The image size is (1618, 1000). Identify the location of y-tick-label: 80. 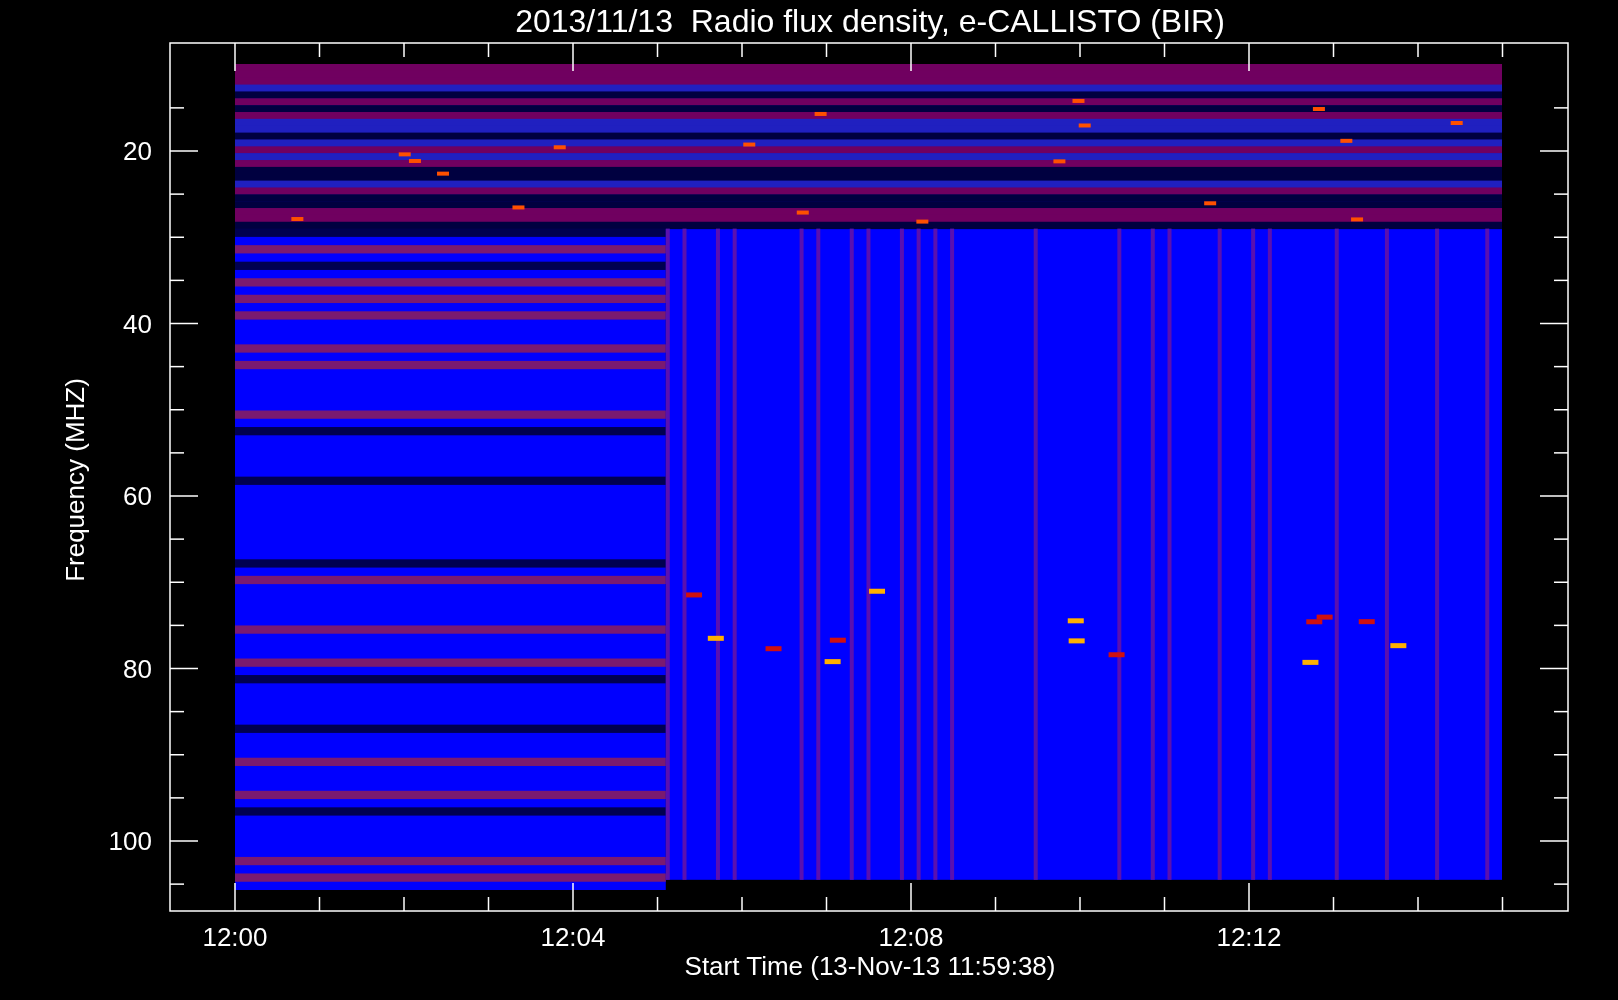
(137, 668).